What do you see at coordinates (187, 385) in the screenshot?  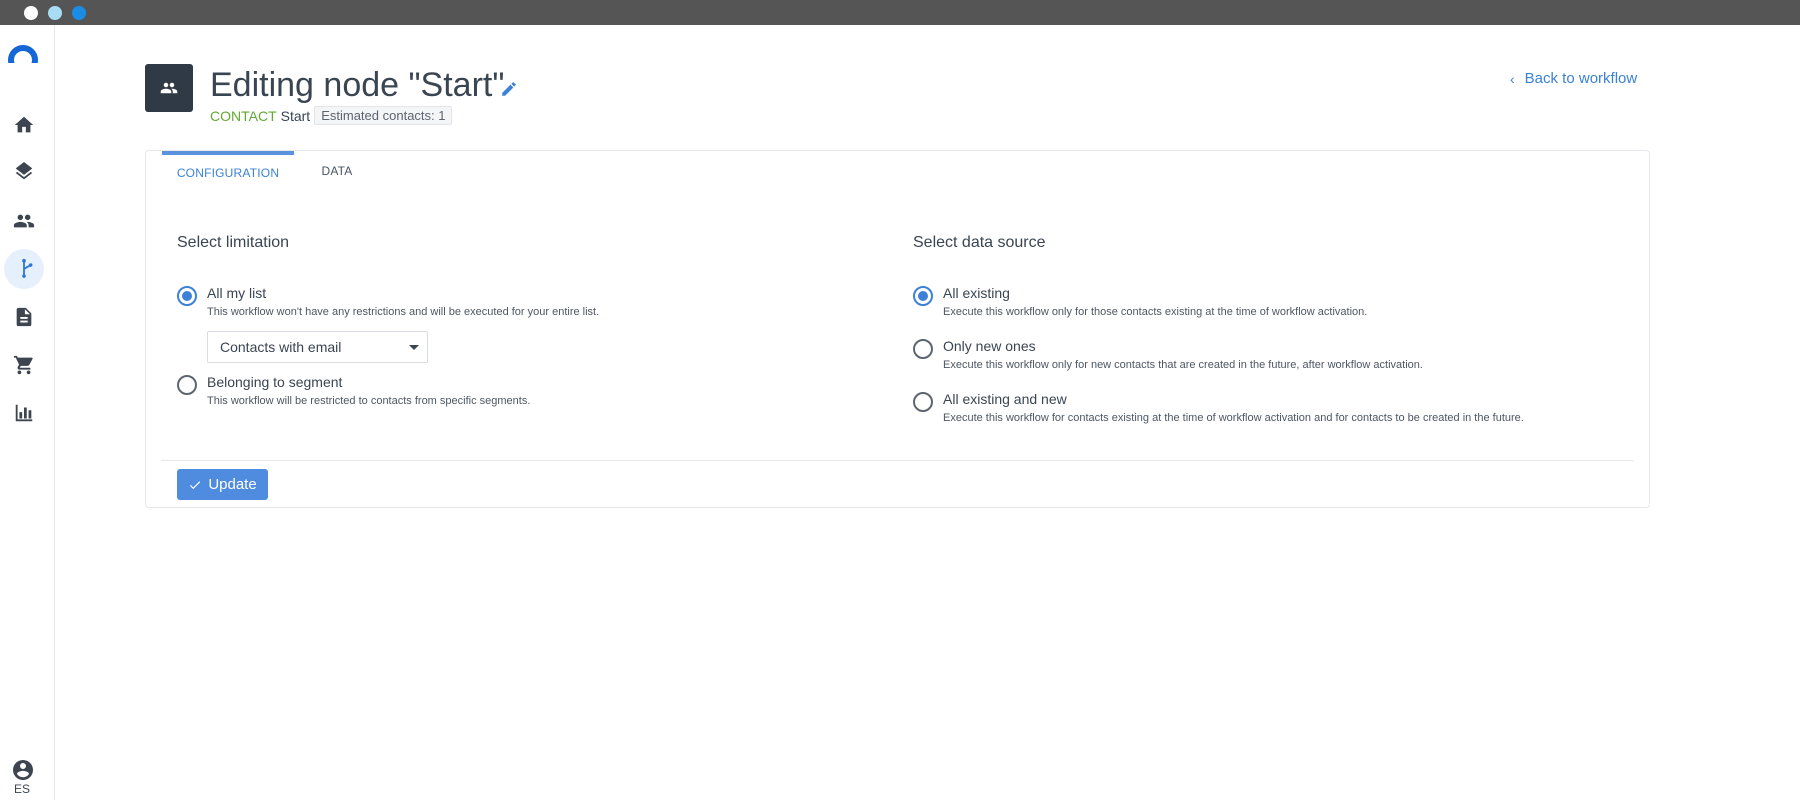 I see `radio-belonging-to-segment` at bounding box center [187, 385].